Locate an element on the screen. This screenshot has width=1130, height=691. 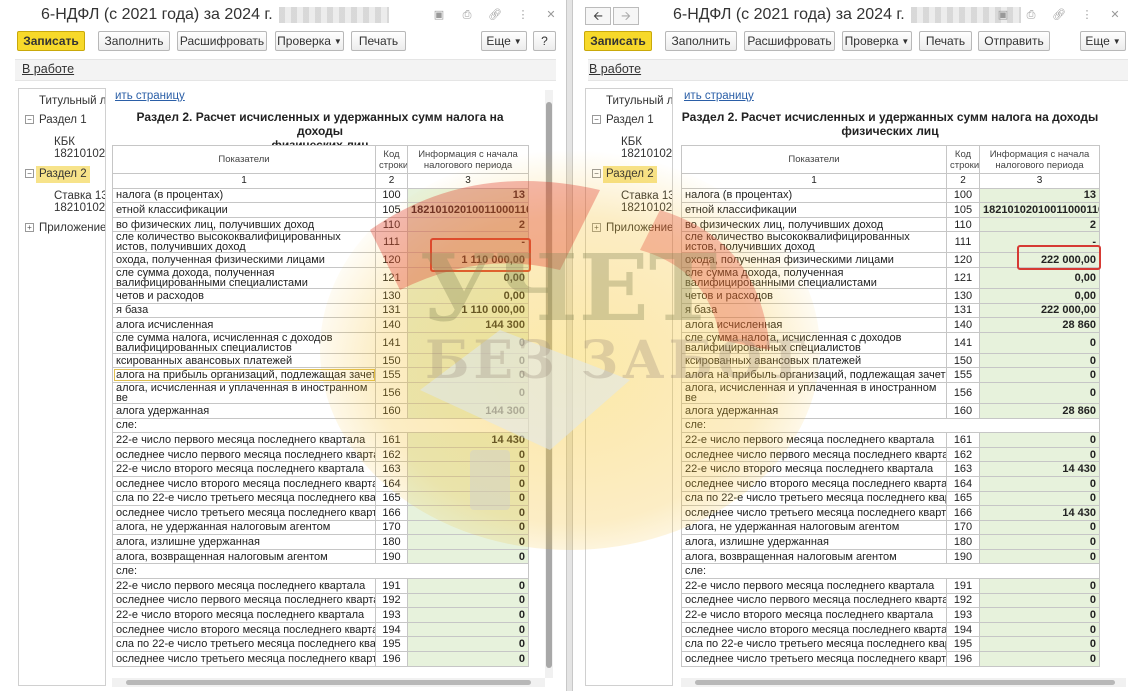
help-button: ? is located at coordinates (544, 41).